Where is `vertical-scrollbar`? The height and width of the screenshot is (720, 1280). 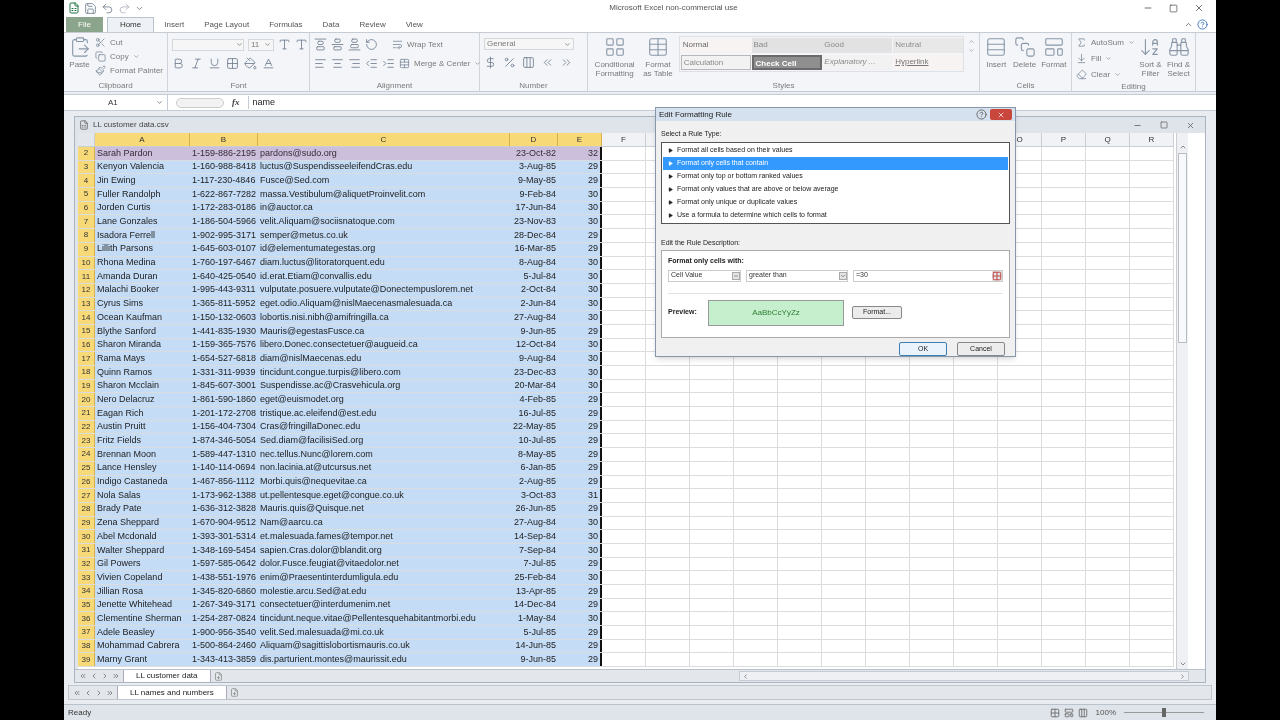
vertical-scrollbar is located at coordinates (1182, 401).